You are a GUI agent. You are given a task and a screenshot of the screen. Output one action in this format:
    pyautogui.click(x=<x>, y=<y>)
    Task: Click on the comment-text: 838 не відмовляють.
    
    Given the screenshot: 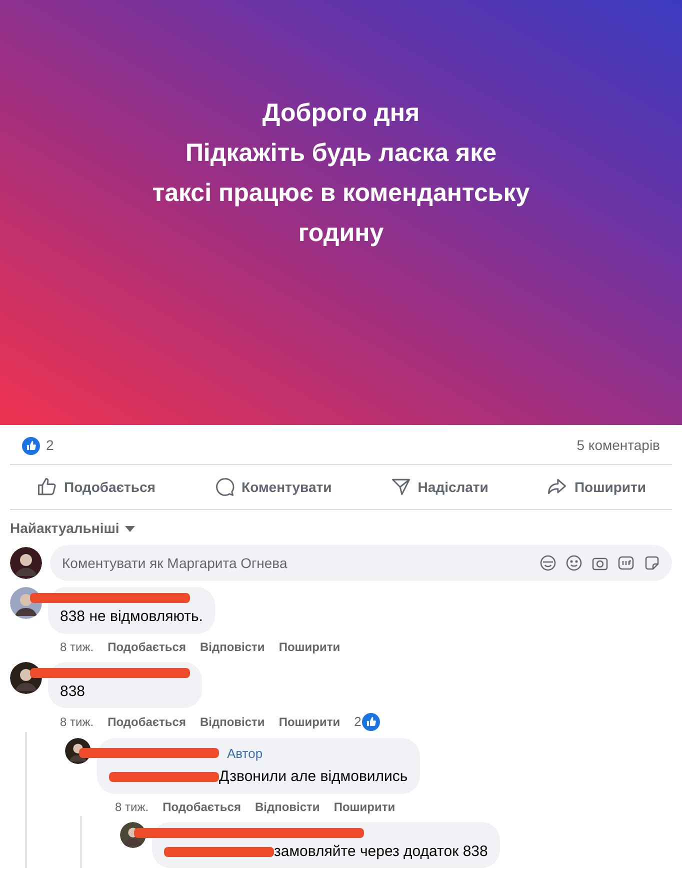 What is the action you would take?
    pyautogui.click(x=131, y=617)
    